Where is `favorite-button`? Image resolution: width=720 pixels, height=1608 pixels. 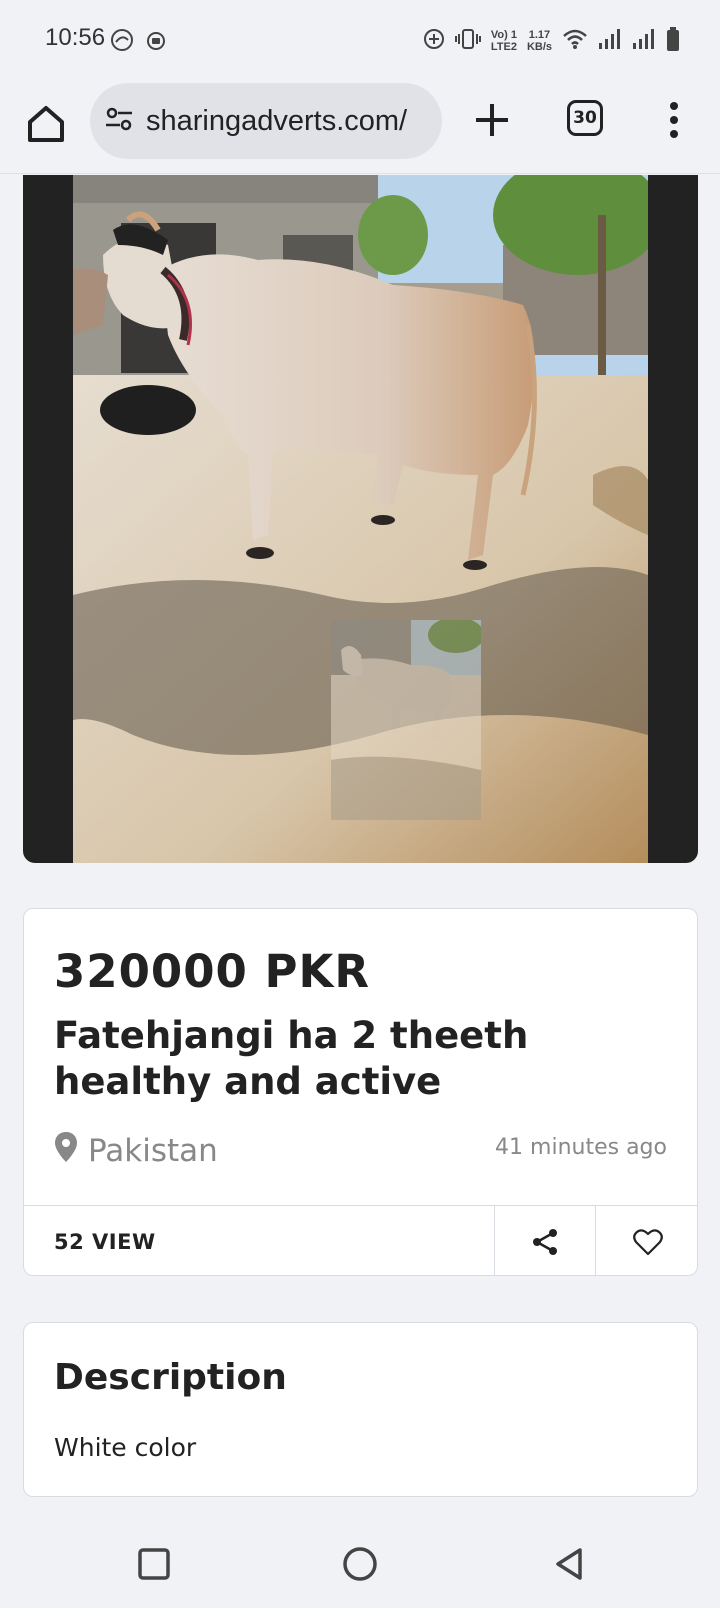 favorite-button is located at coordinates (646, 1240).